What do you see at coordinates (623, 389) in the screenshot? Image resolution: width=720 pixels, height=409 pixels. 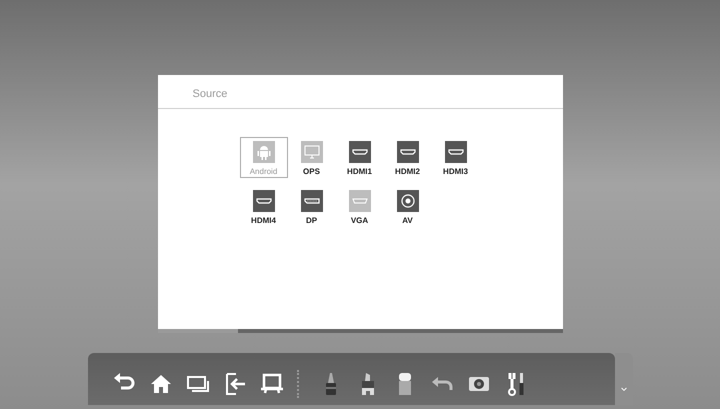 I see `chevron-down-icon` at bounding box center [623, 389].